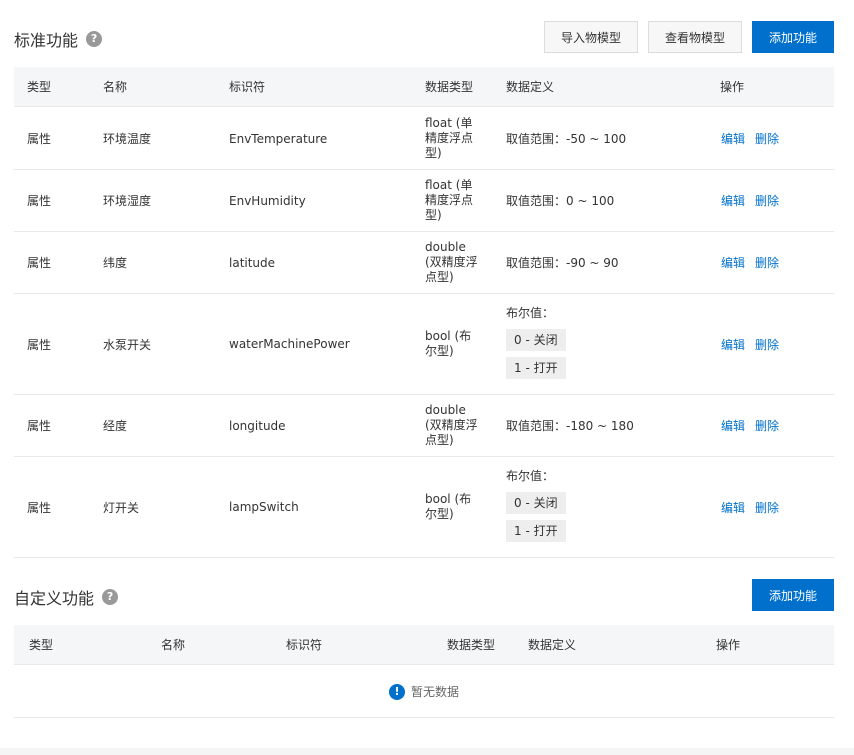 This screenshot has width=854, height=755. I want to click on cell-name: 环境温度, so click(127, 139).